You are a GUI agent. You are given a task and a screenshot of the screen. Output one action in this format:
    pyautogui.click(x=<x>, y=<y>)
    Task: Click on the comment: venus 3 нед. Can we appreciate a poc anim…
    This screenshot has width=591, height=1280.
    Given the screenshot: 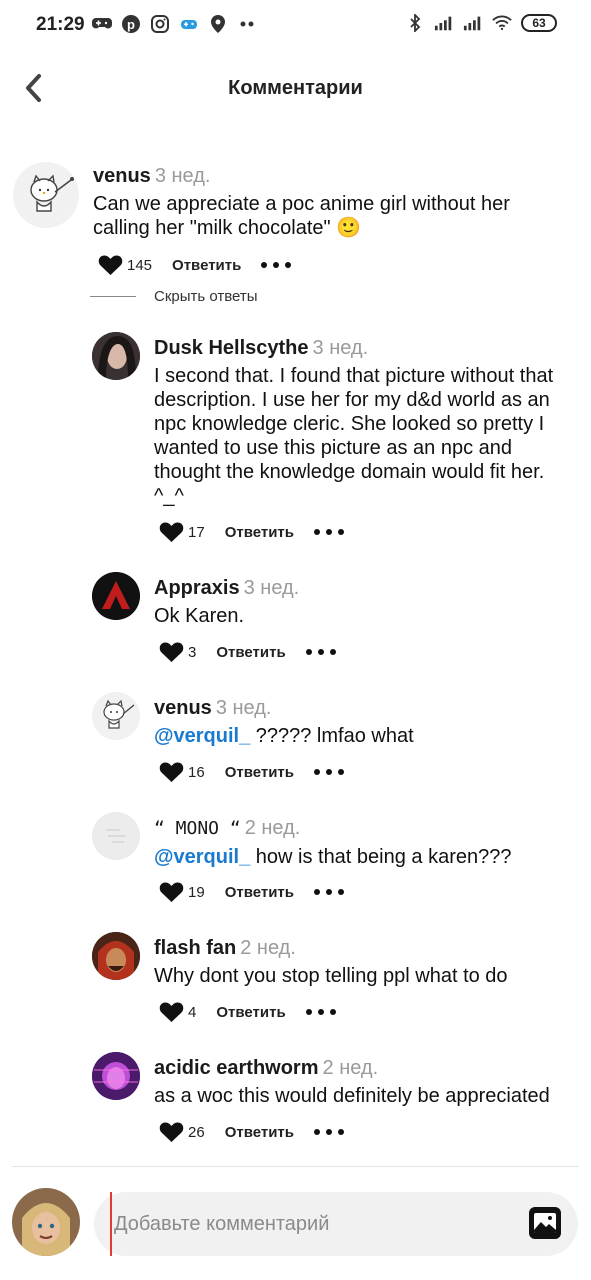 What is the action you would take?
    pyautogui.click(x=295, y=220)
    